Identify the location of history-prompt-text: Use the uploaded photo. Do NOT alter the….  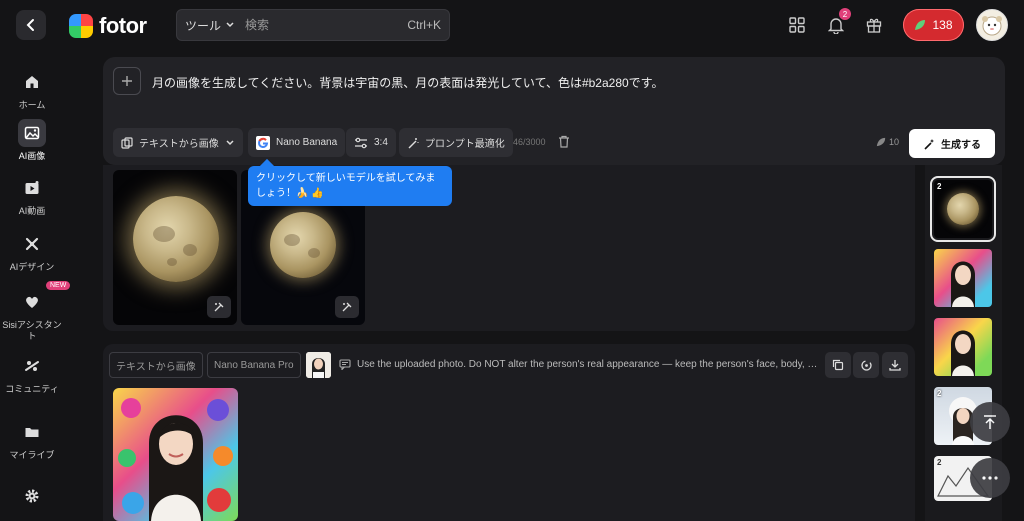
(587, 364).